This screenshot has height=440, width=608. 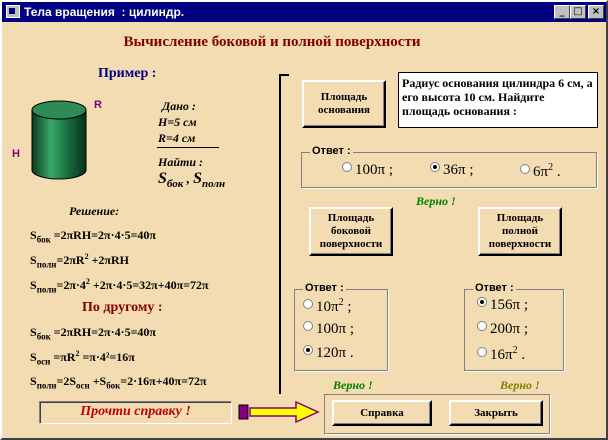 What do you see at coordinates (351, 231) in the screenshot?
I see `lateral-area-button: Площадь боковой поверхности` at bounding box center [351, 231].